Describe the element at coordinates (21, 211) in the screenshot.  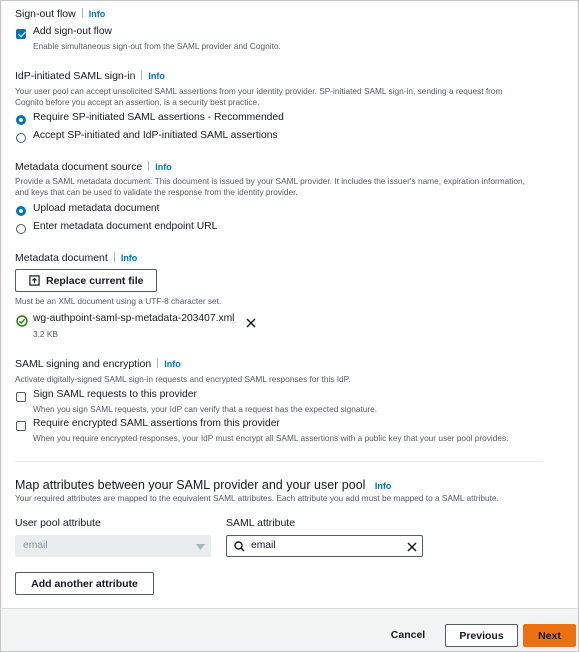
I see `radio-upload-metadata` at that location.